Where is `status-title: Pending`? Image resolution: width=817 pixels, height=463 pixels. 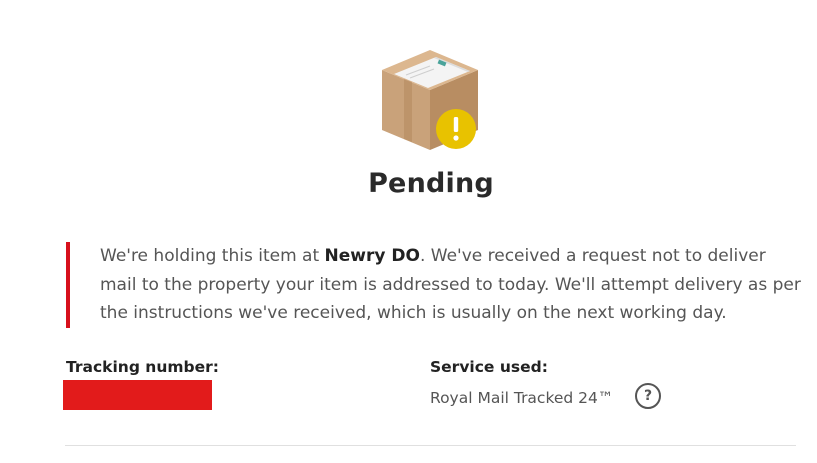 status-title: Pending is located at coordinates (431, 183).